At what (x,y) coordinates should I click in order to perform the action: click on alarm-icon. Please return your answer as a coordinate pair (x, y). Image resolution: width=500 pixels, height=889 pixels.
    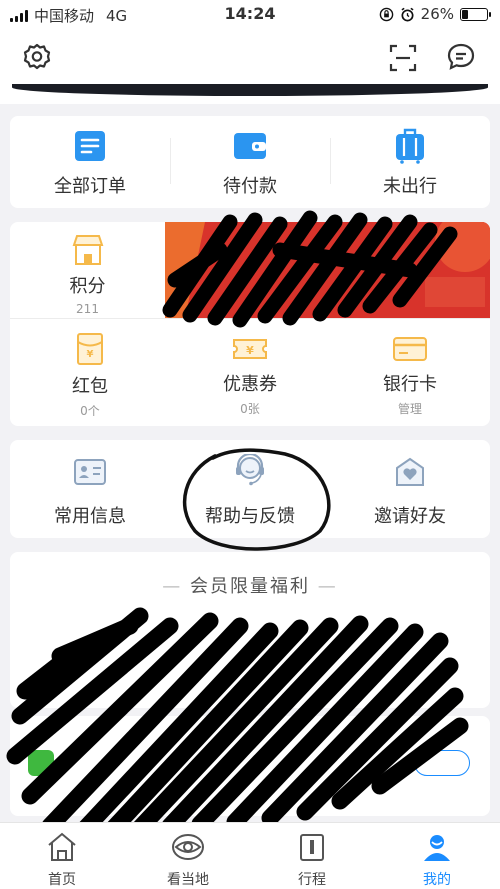
    Looking at the image, I should click on (407, 14).